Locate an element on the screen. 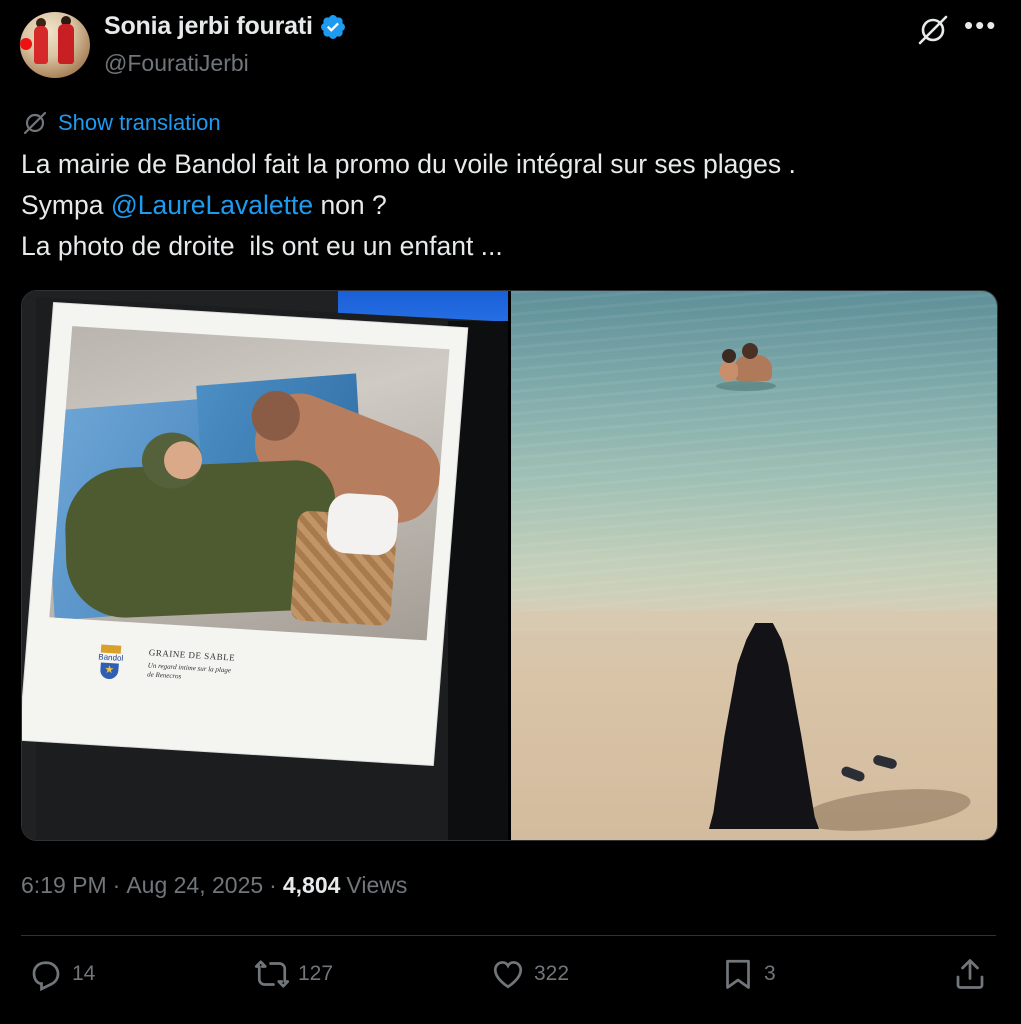 The height and width of the screenshot is (1024, 1021). like-count: 322 is located at coordinates (552, 973).